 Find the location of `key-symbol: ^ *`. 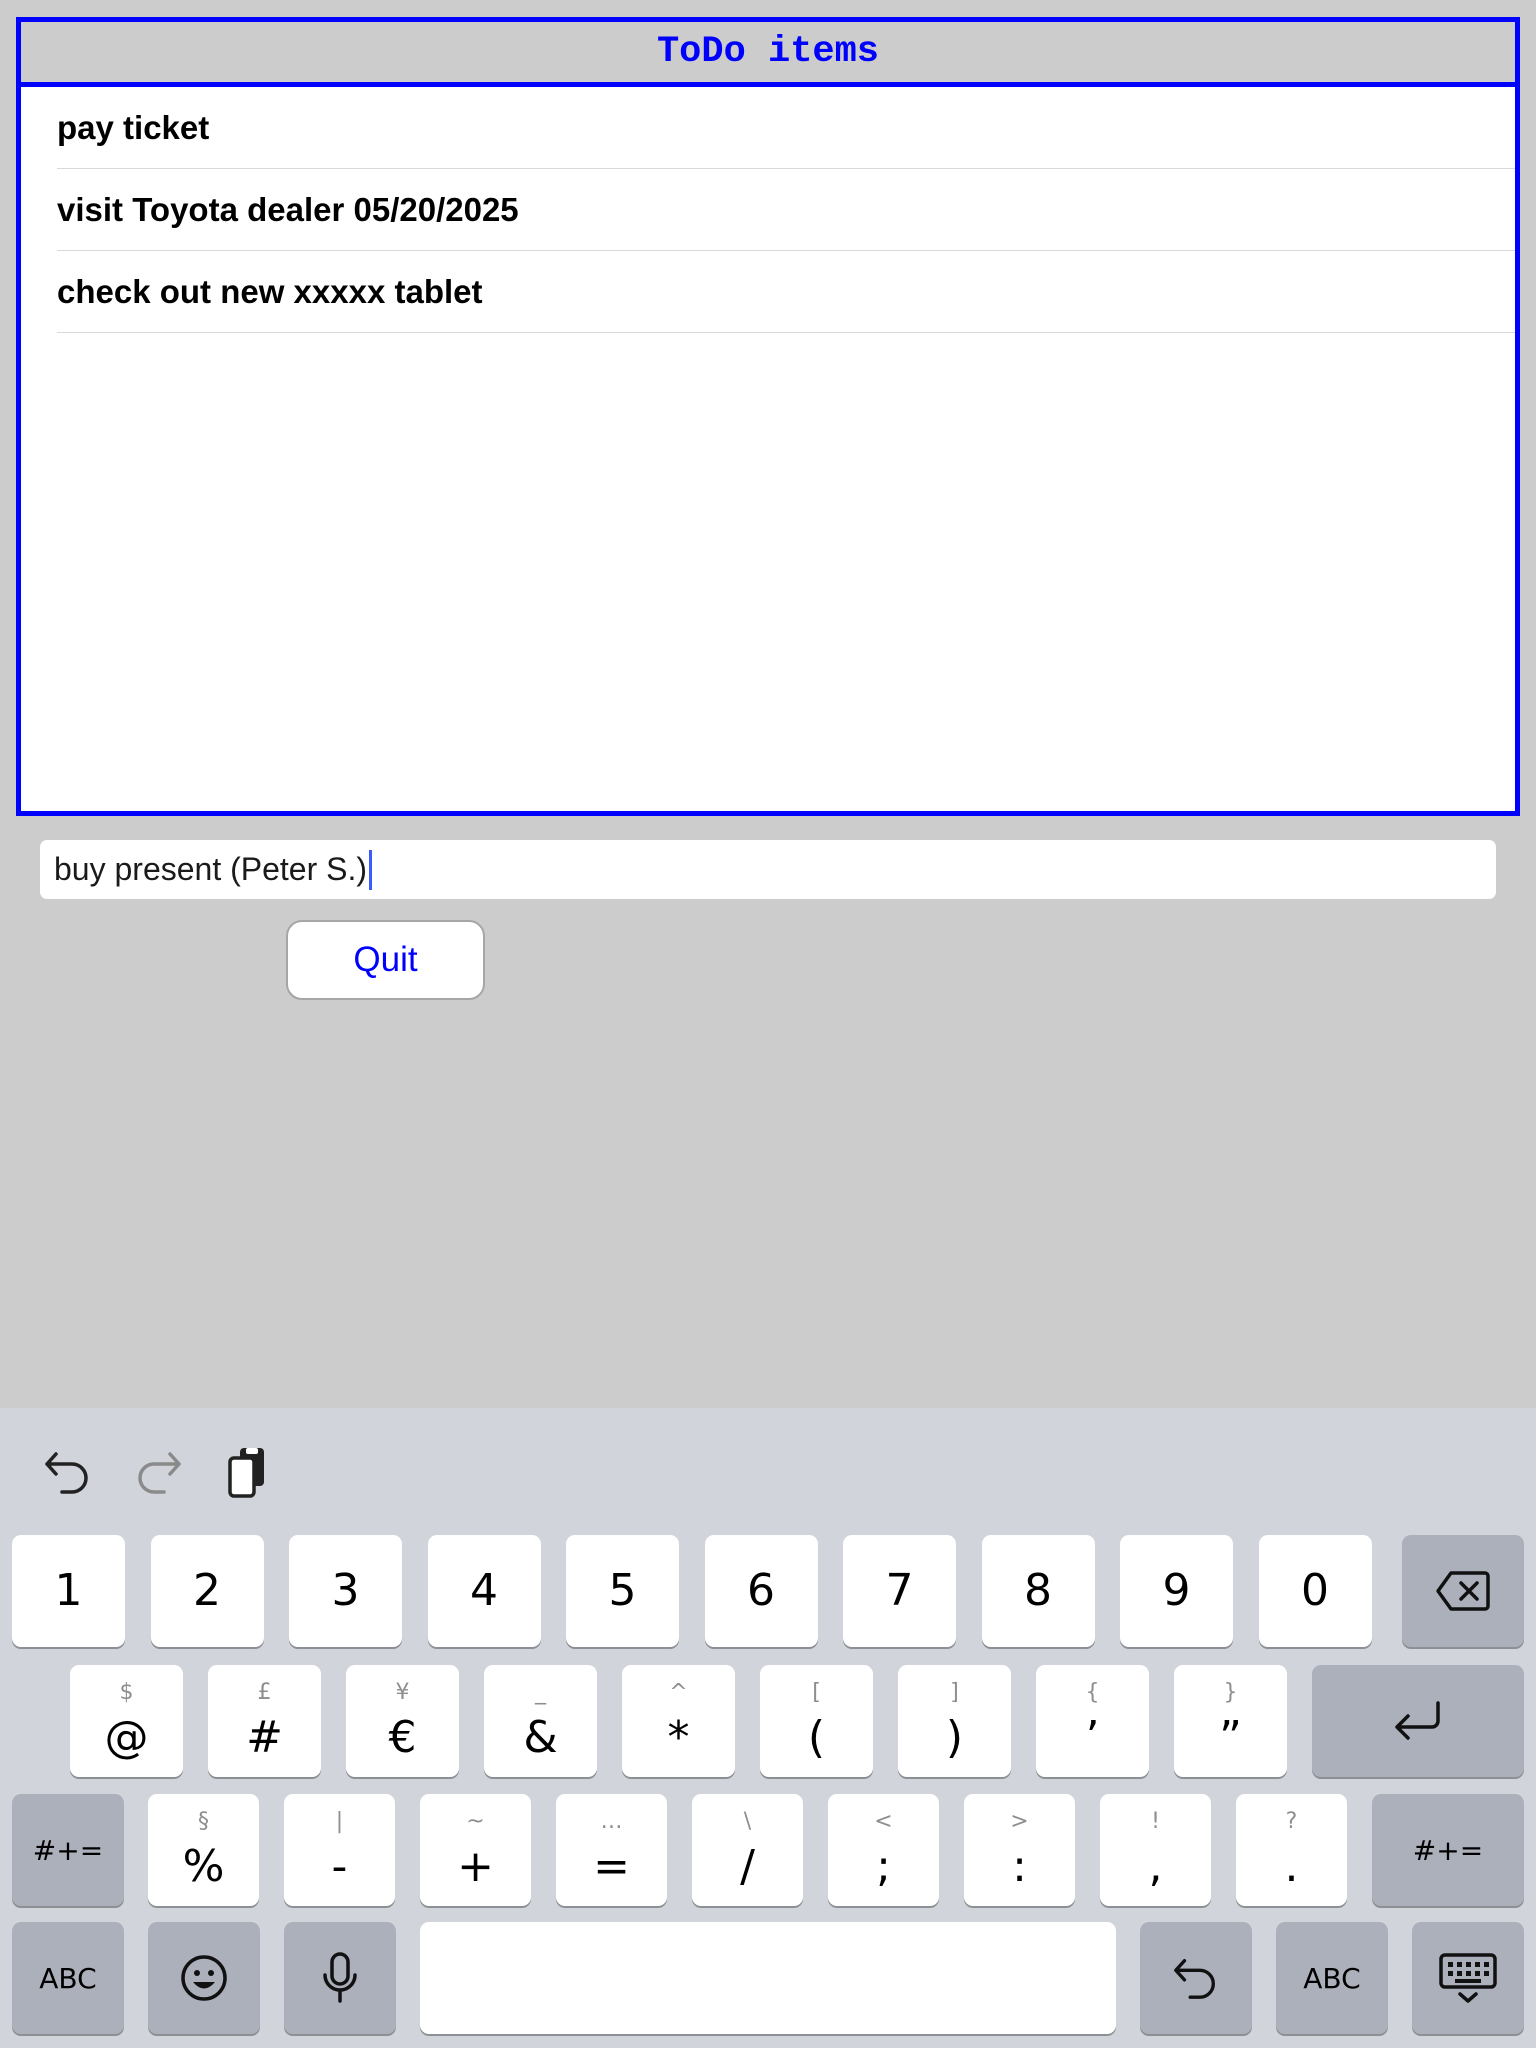

key-symbol: ^ * is located at coordinates (678, 1721).